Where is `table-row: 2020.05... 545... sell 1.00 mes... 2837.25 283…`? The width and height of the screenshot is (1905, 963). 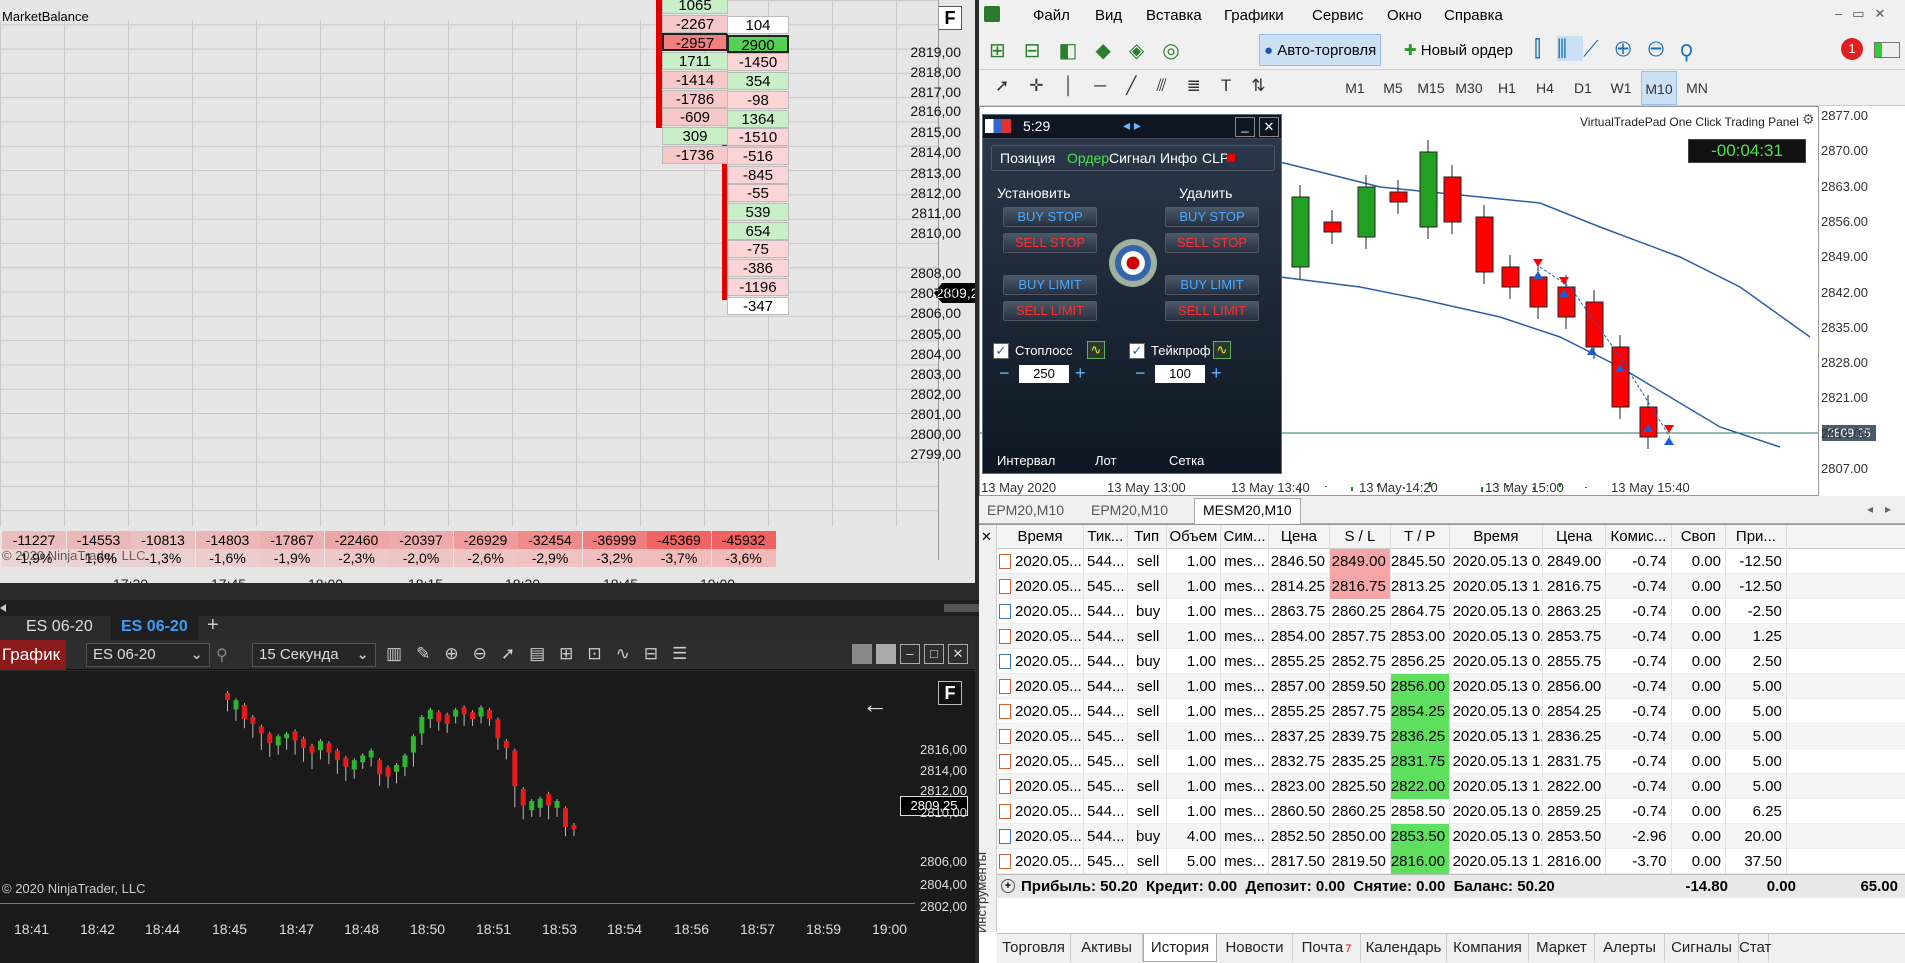
table-row: 2020.05... 545... sell 1.00 mes... 2837.25 283… is located at coordinates (1451, 736).